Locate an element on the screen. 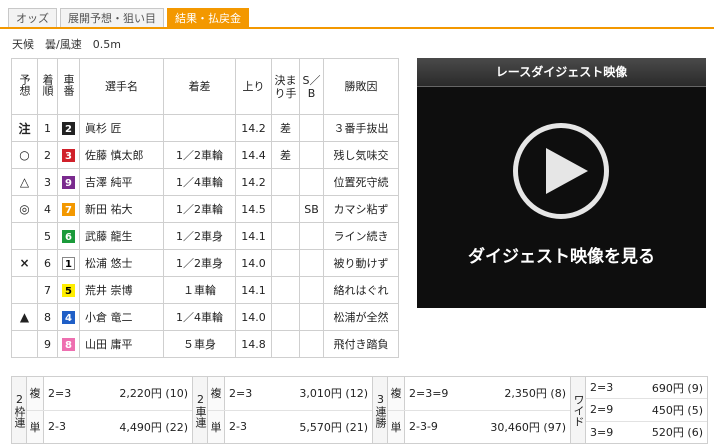 This screenshot has height=445, width=714. payout-row: 3=9 520円 (6) is located at coordinates (646, 432).